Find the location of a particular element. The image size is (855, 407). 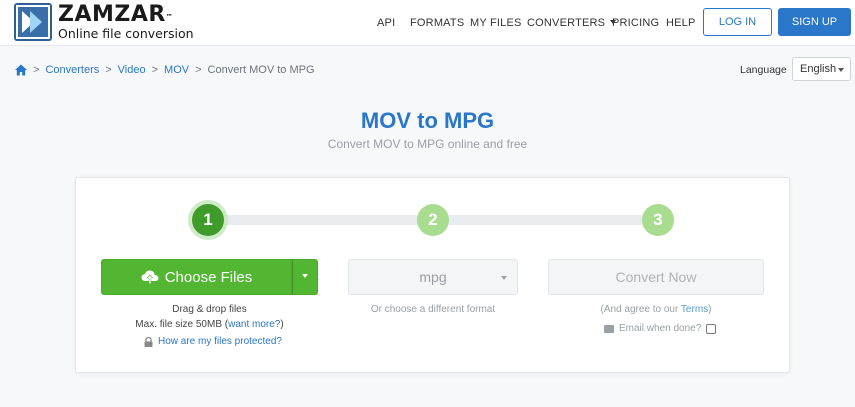

breadcrumb-mov: MOV is located at coordinates (176, 70).